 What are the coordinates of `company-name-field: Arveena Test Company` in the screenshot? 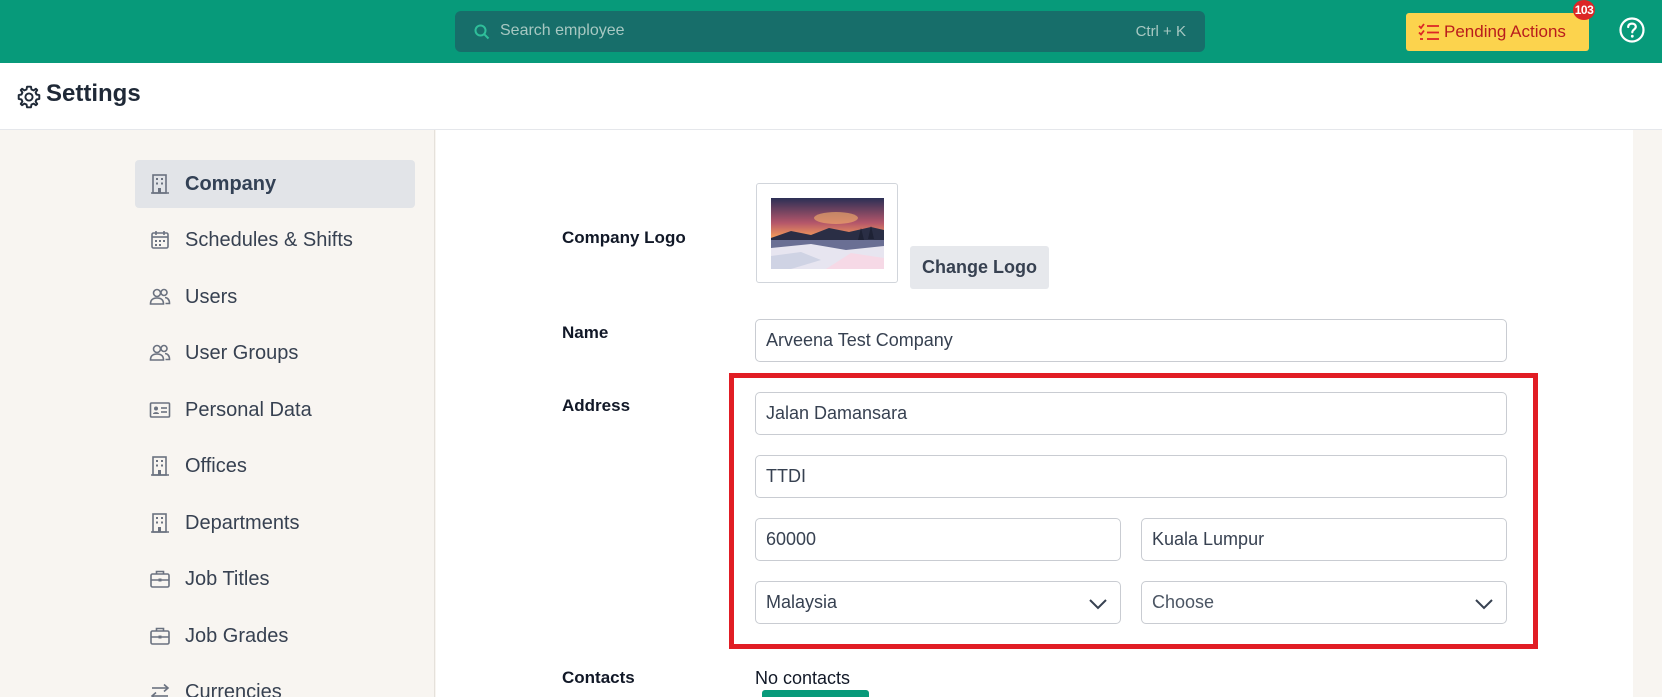 It's located at (1131, 340).